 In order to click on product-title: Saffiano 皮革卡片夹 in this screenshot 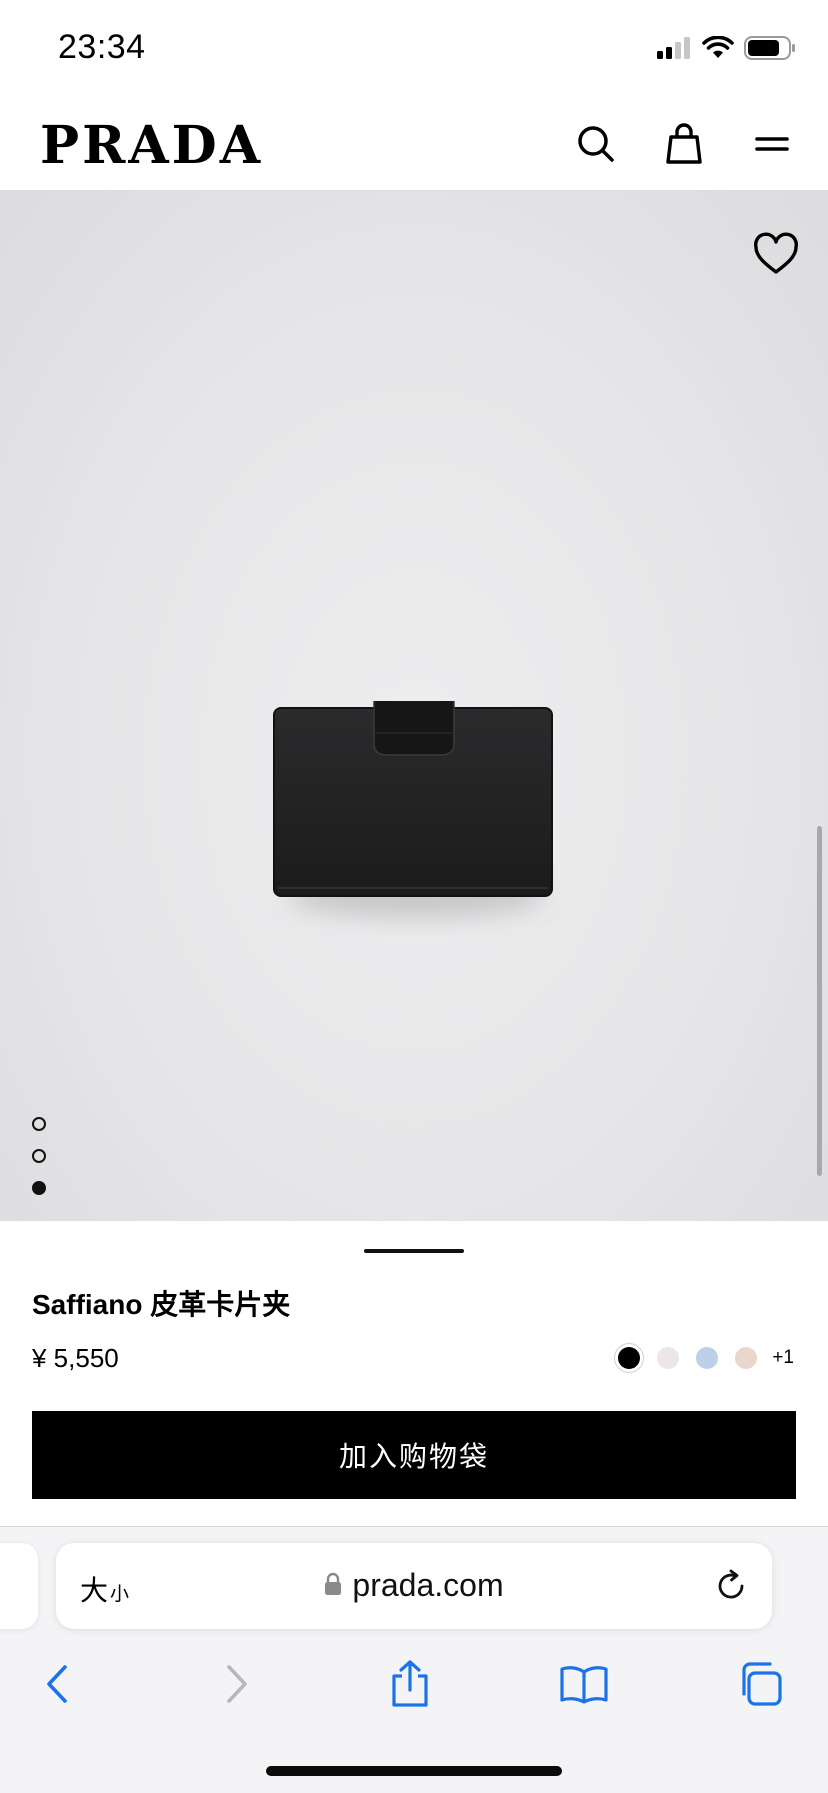, I will do `click(161, 1304)`.